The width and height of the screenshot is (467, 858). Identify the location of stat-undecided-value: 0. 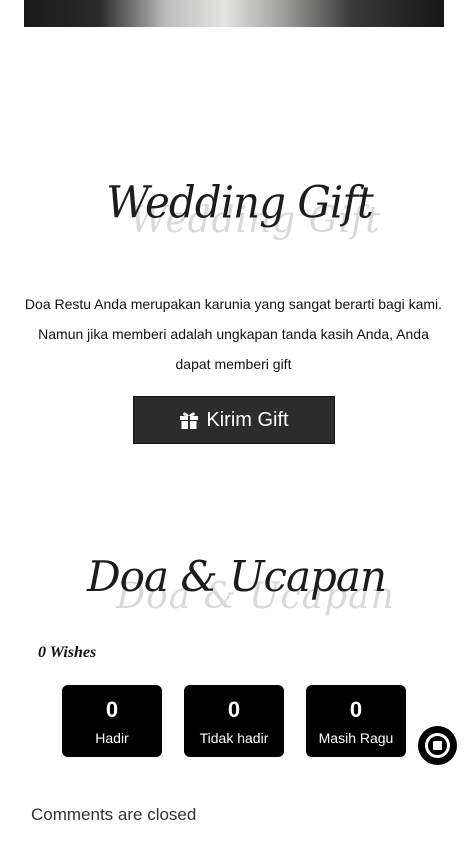
(356, 709).